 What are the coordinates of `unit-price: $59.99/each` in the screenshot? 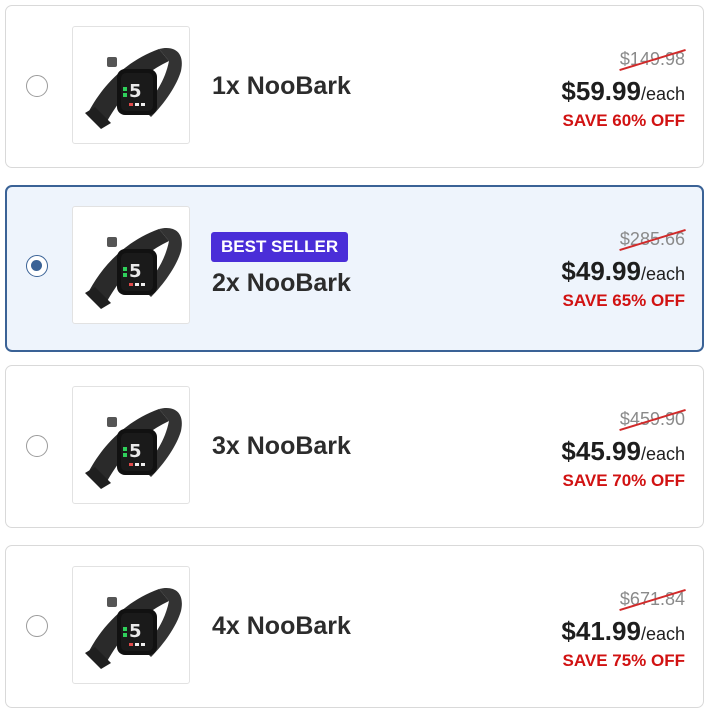 It's located at (623, 91).